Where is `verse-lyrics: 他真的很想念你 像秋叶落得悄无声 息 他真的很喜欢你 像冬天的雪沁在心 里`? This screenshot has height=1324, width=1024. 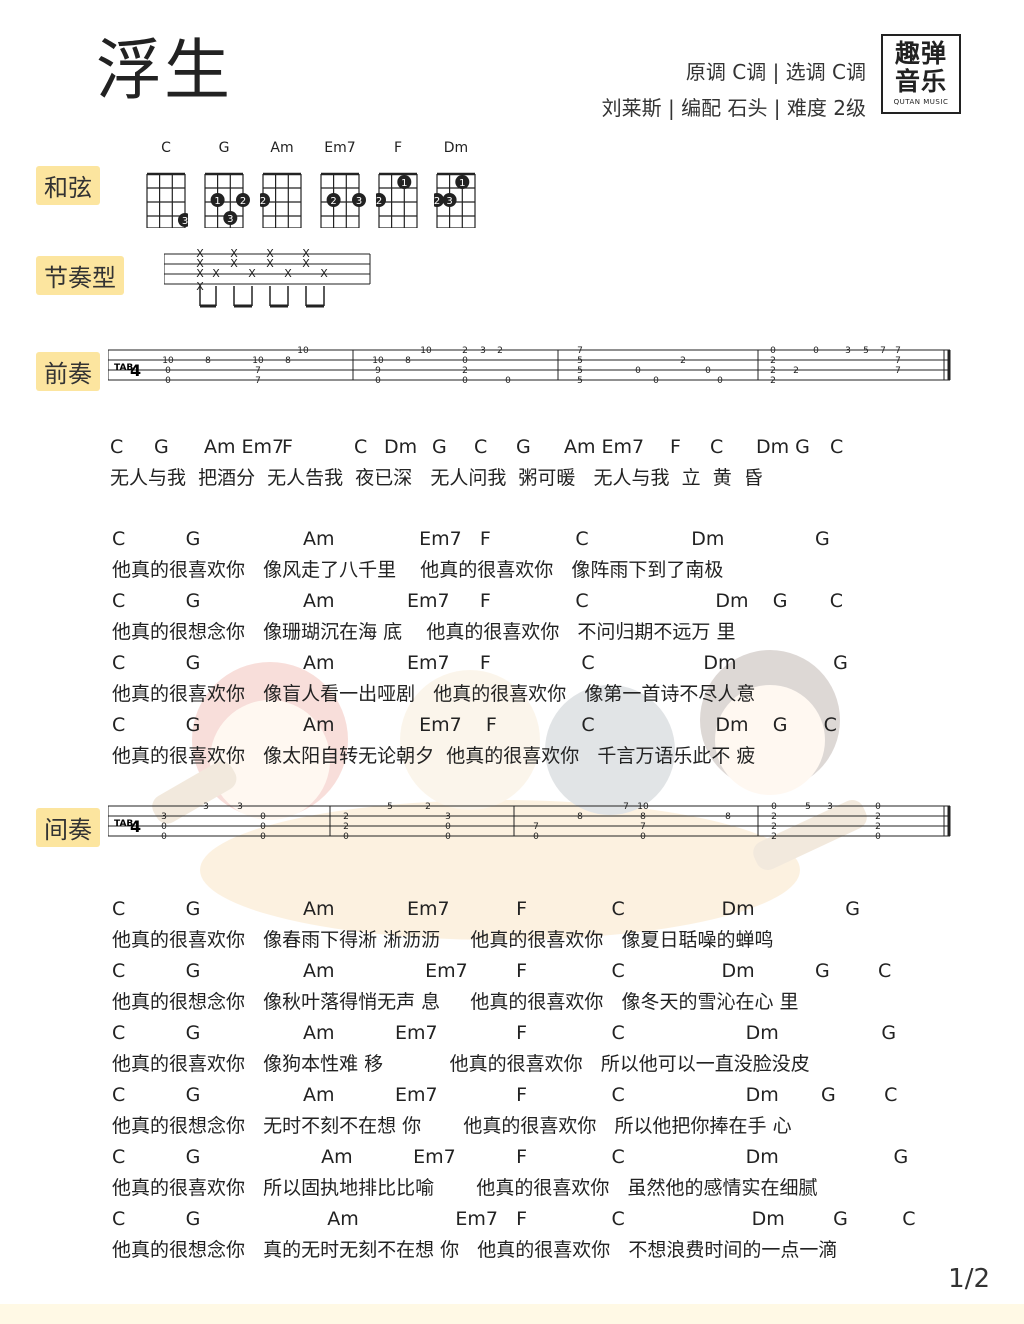 verse-lyrics: 他真的很想念你 像秋叶落得悄无声 息 他真的很喜欢你 像冬天的雪沁在心 里 is located at coordinates (455, 1002).